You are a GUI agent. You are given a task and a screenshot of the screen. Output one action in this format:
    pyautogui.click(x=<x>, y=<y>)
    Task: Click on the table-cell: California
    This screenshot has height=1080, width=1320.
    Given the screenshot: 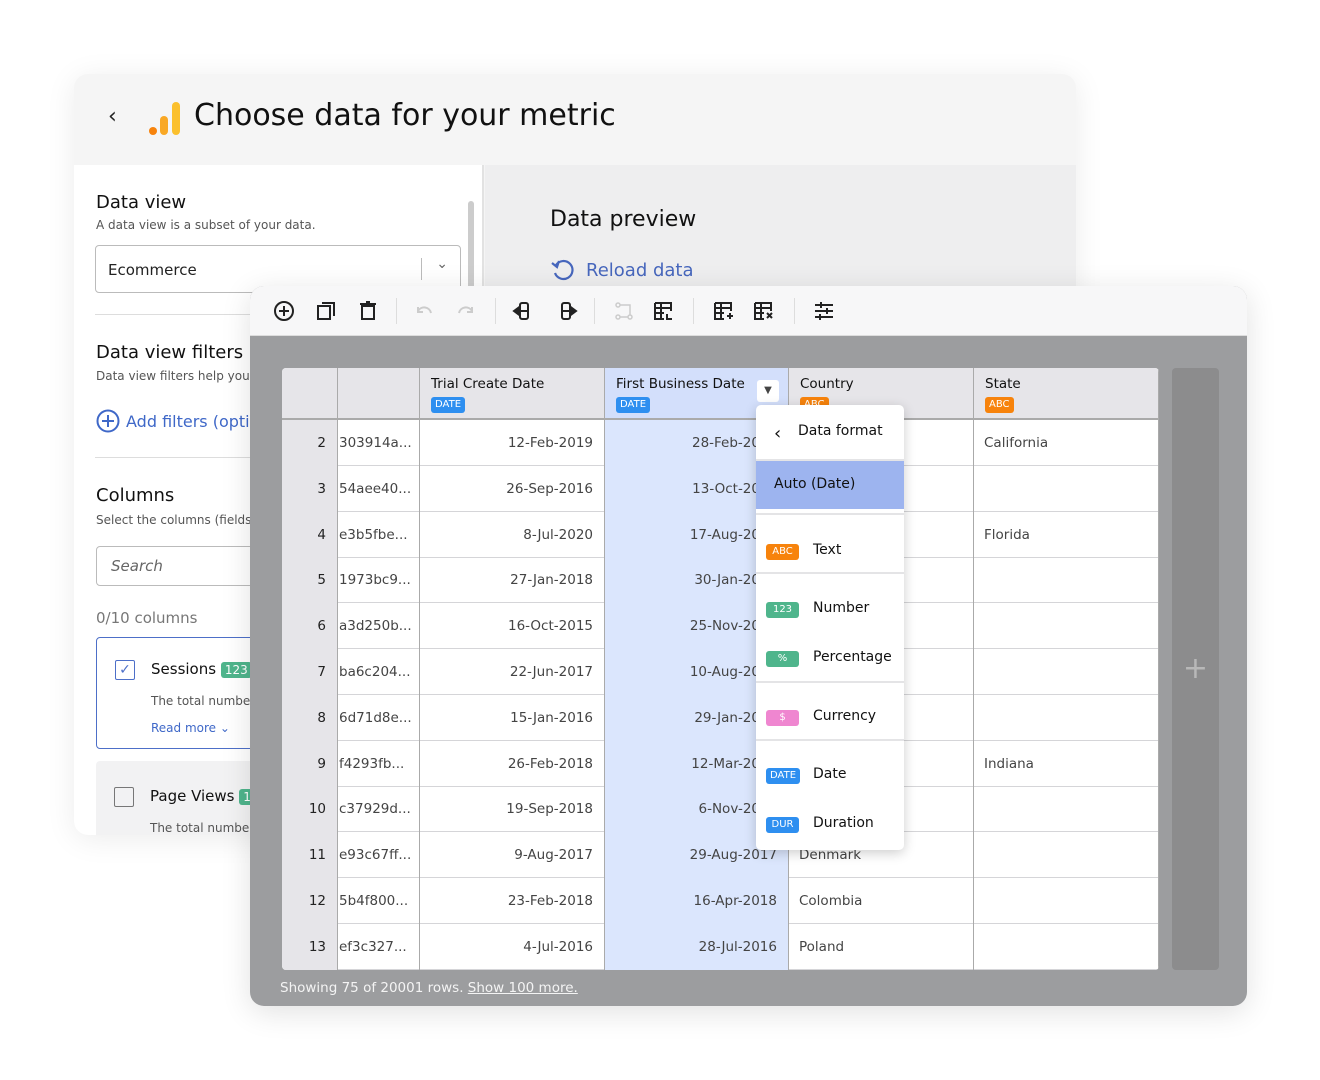 What is the action you would take?
    pyautogui.click(x=1066, y=443)
    